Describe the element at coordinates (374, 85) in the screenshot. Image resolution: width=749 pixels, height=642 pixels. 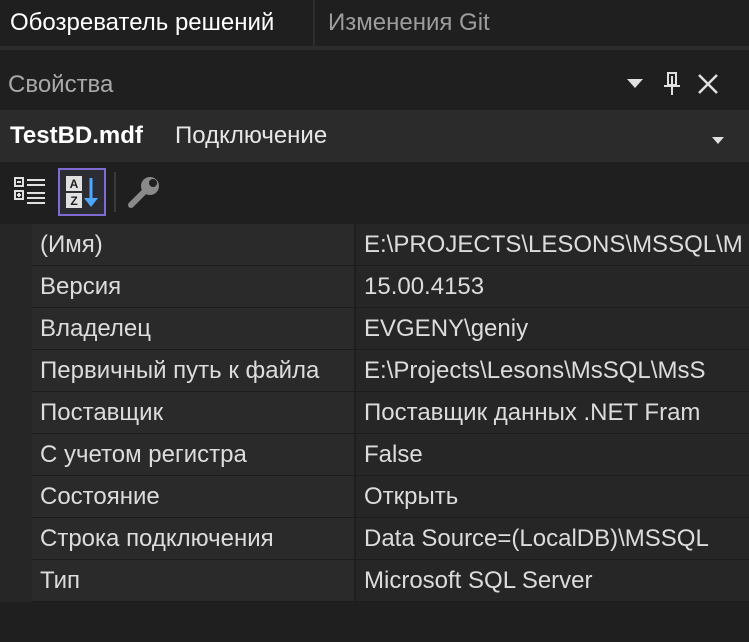
I see `properties-window-header: Свойства` at that location.